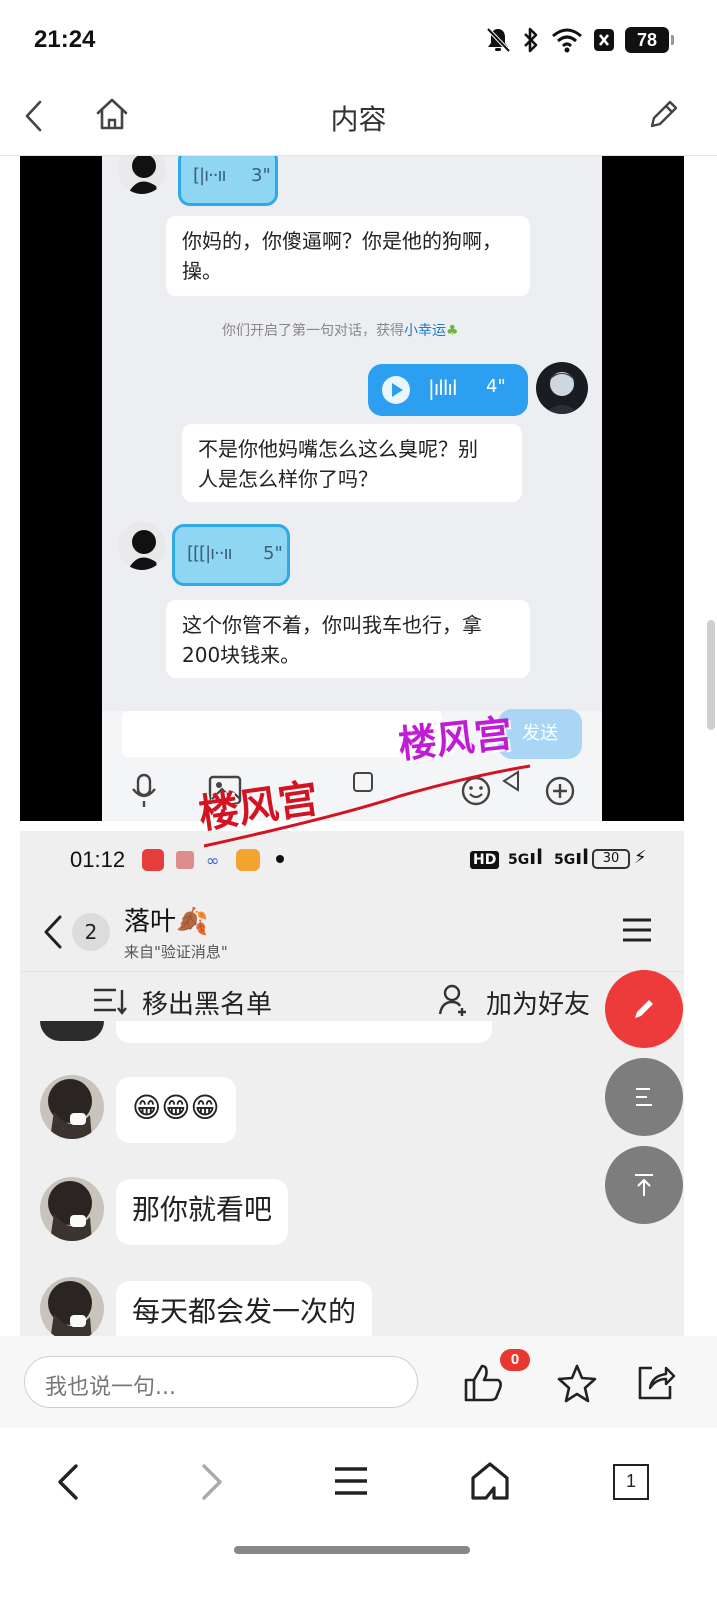  Describe the element at coordinates (443, 388) in the screenshot. I see `voice-wave-icon: |ıllıl` at that location.